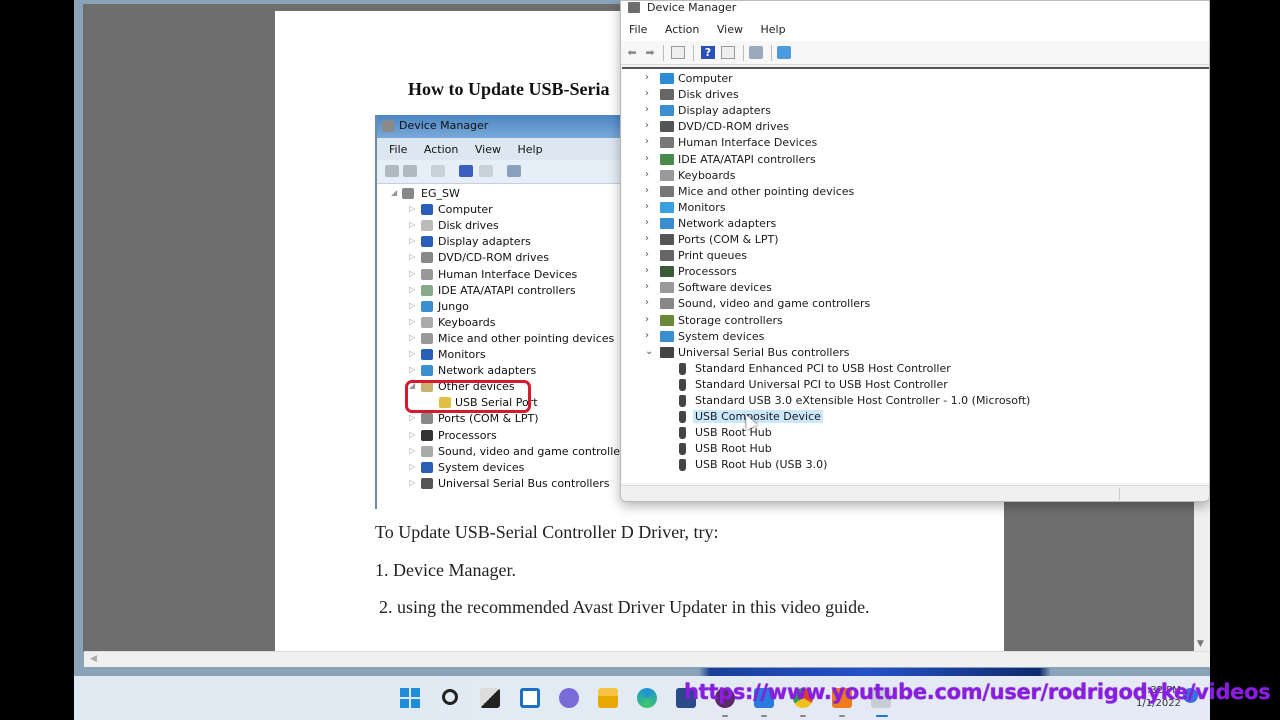 This screenshot has width=1280, height=720. Describe the element at coordinates (915, 337) in the screenshot. I see `tree-category: › System devices` at that location.